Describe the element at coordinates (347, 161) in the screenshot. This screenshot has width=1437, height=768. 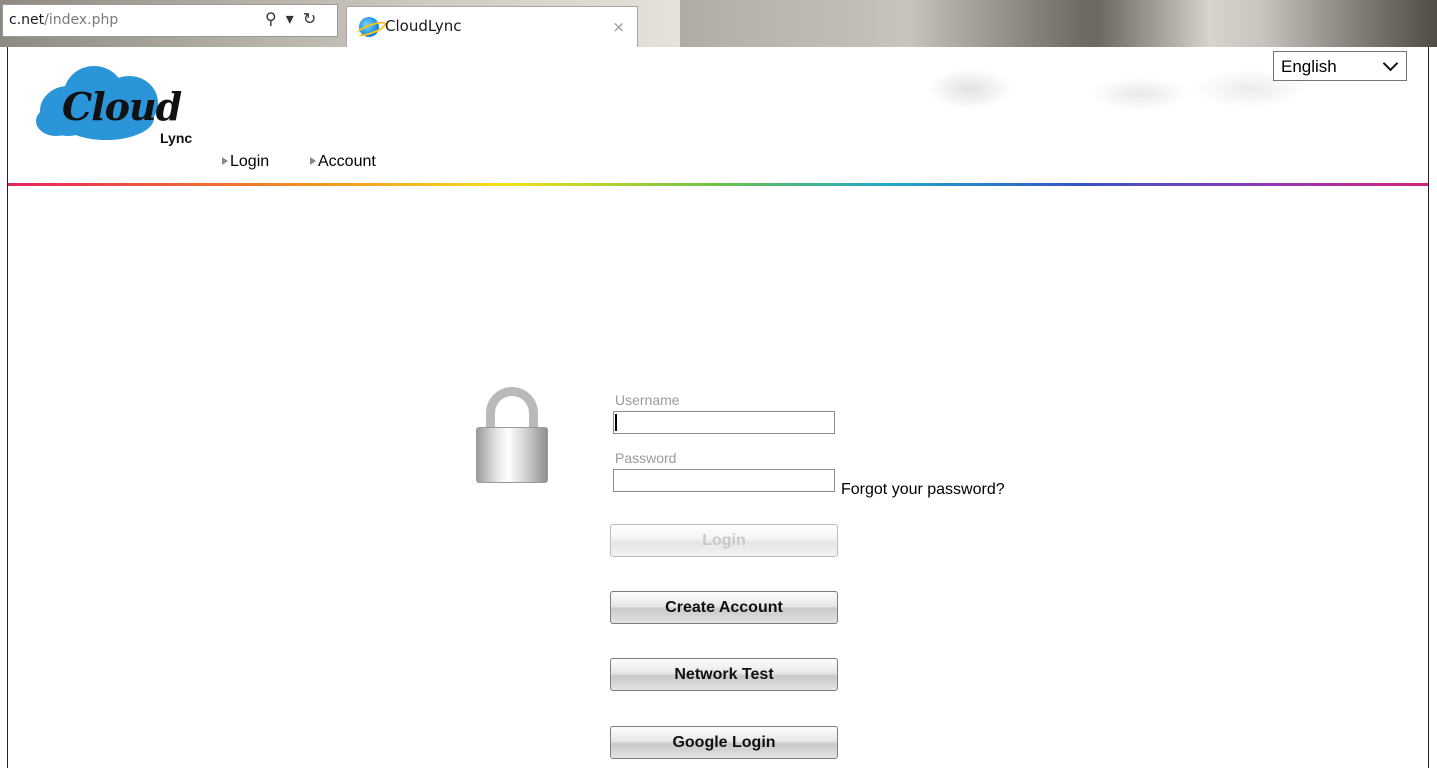
I see `nav-account-label: Account` at that location.